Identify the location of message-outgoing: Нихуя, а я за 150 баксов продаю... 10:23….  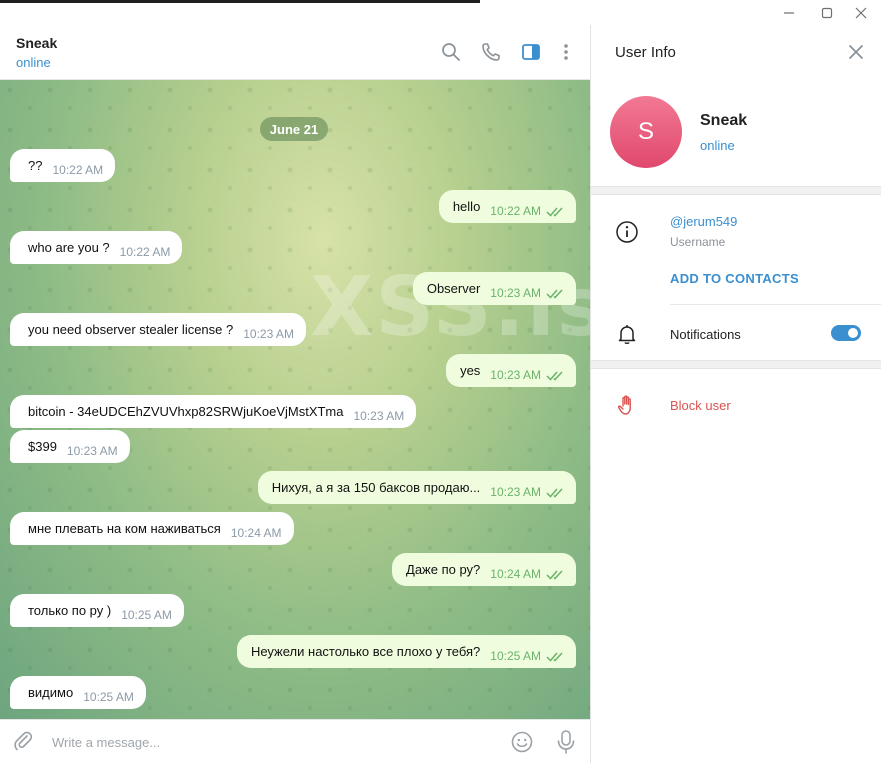
(416, 487).